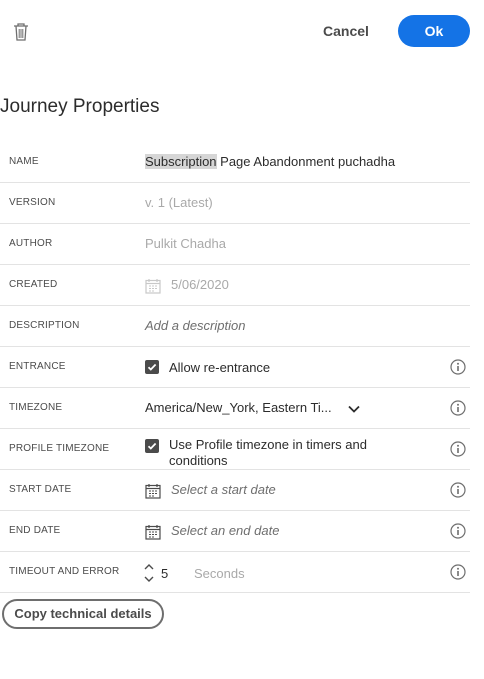  I want to click on end-date-input: Select an end date, so click(225, 531).